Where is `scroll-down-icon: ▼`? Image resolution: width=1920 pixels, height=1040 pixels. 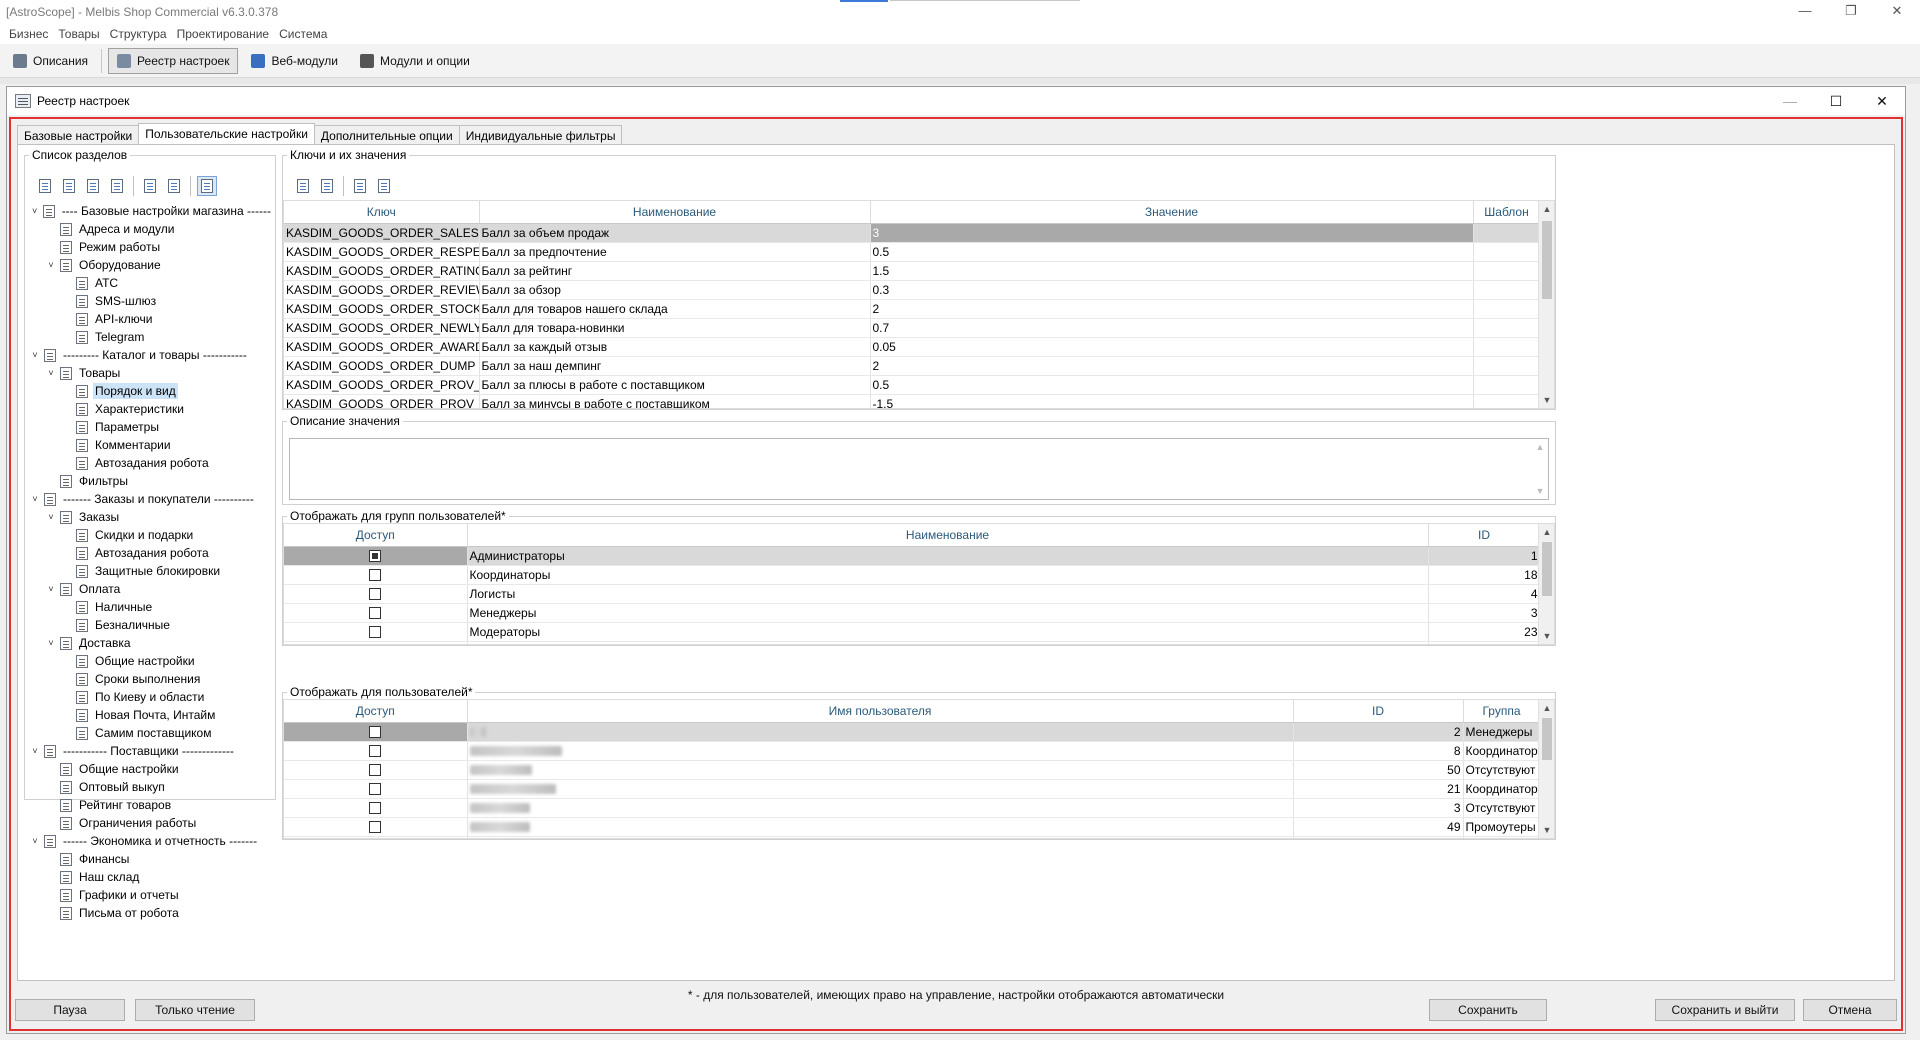
scroll-down-icon: ▼ is located at coordinates (1546, 636).